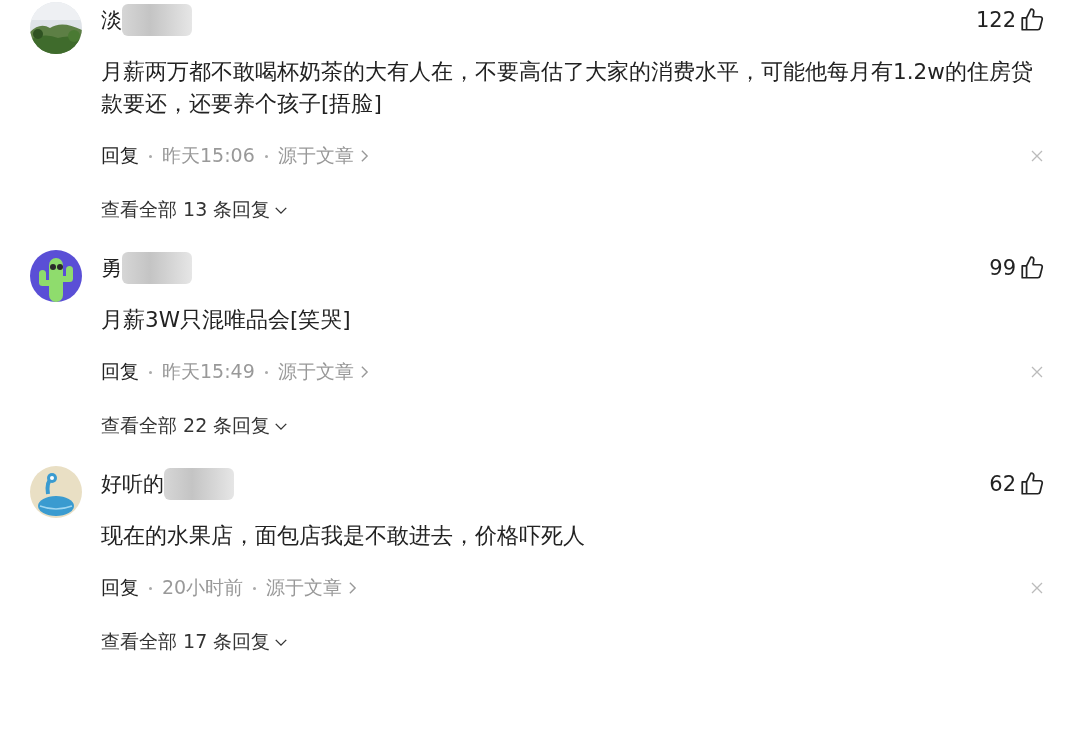 The height and width of the screenshot is (732, 1081). Describe the element at coordinates (208, 371) in the screenshot. I see `comment-time: 昨天15:49` at that location.